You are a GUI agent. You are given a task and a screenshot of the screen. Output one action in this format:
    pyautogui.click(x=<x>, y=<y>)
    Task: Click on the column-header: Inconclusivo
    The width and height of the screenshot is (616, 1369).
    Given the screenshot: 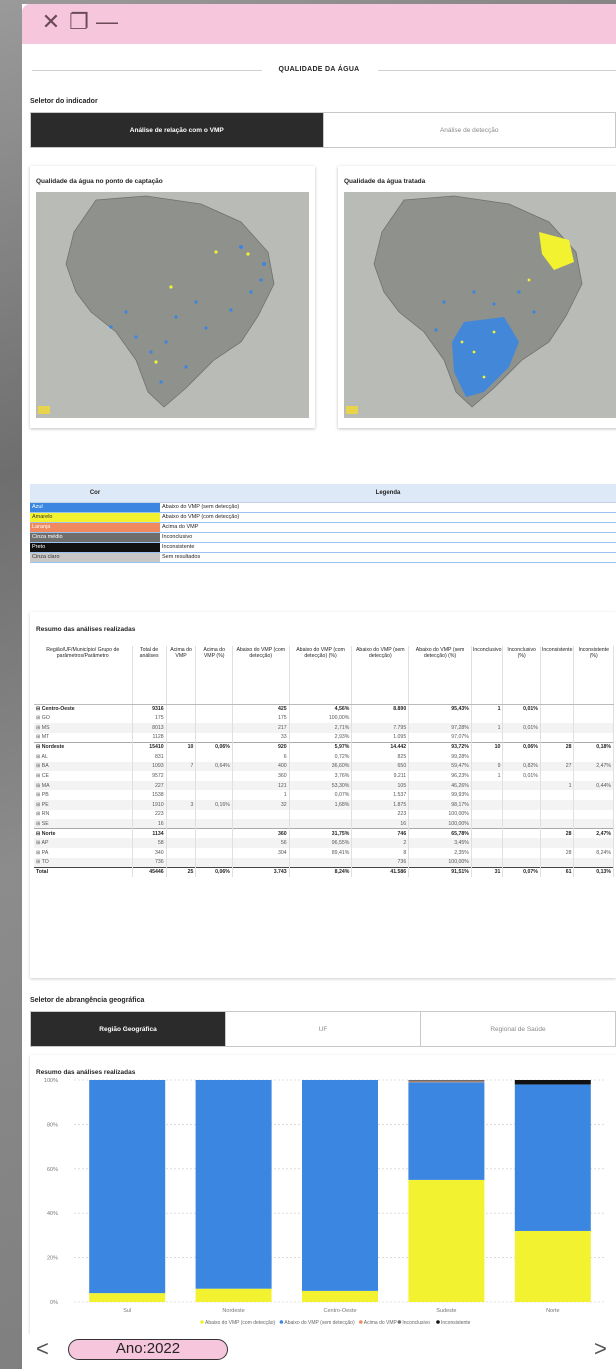 What is the action you would take?
    pyautogui.click(x=487, y=675)
    